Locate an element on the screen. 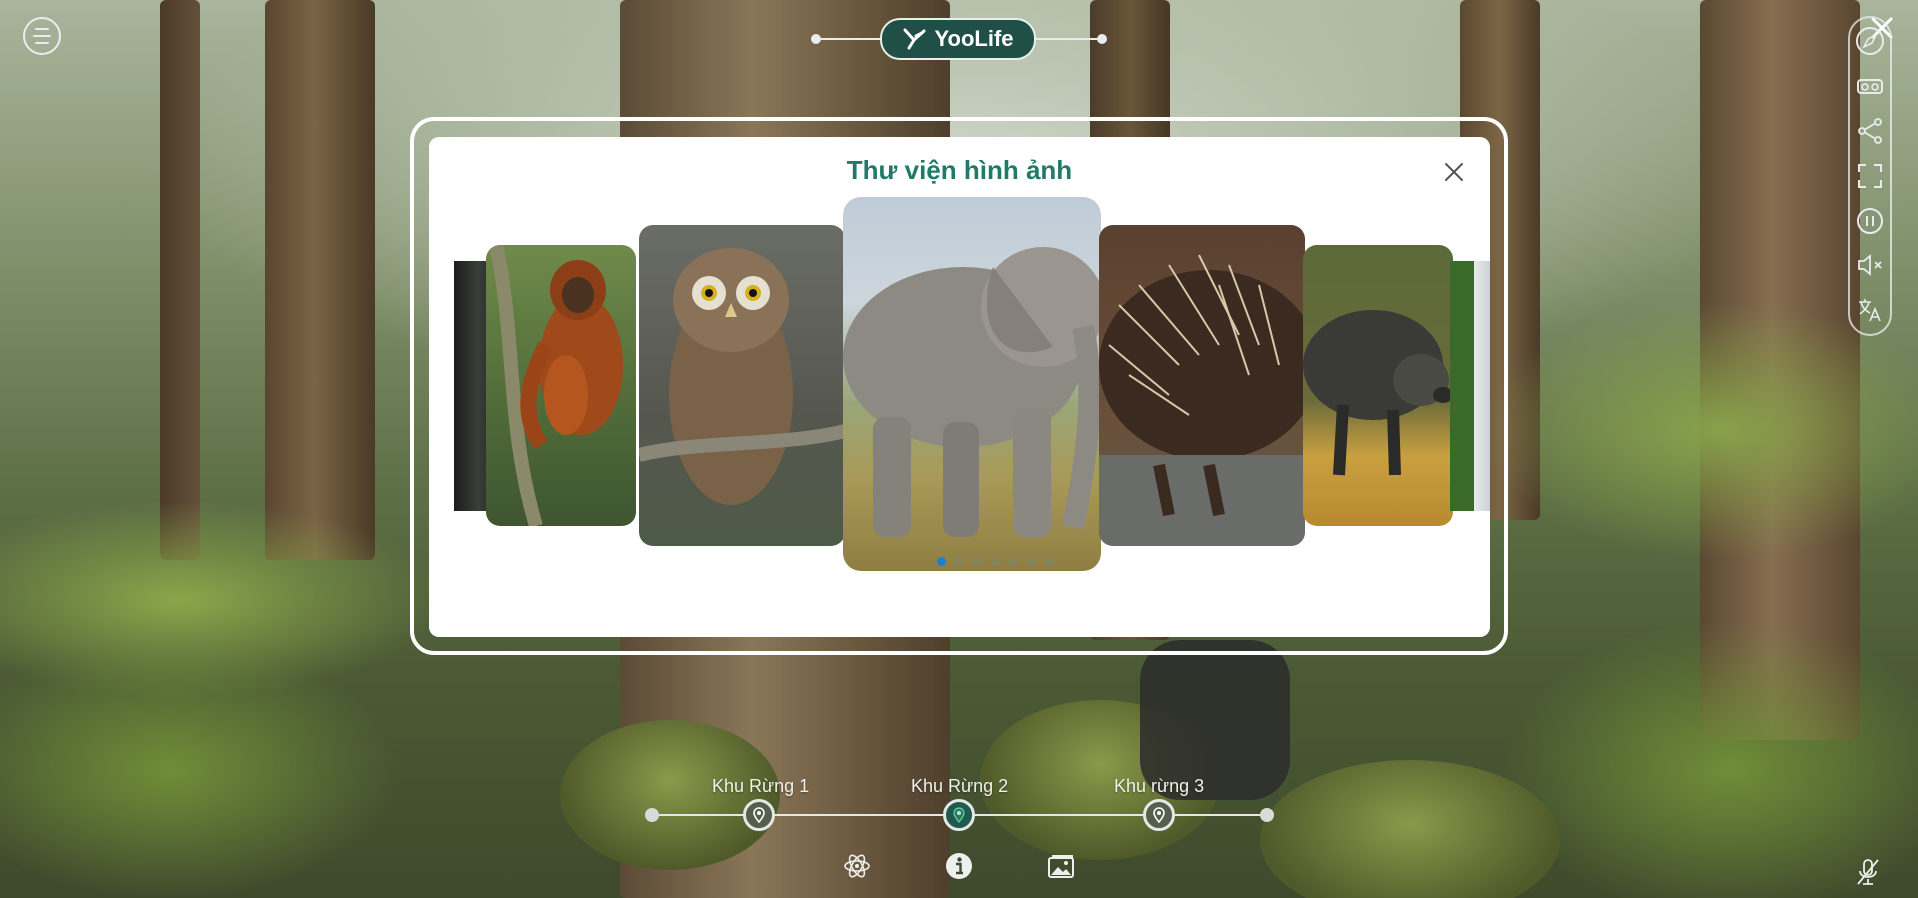 This screenshot has height=898, width=1918. timeline-end is located at coordinates (1267, 815).